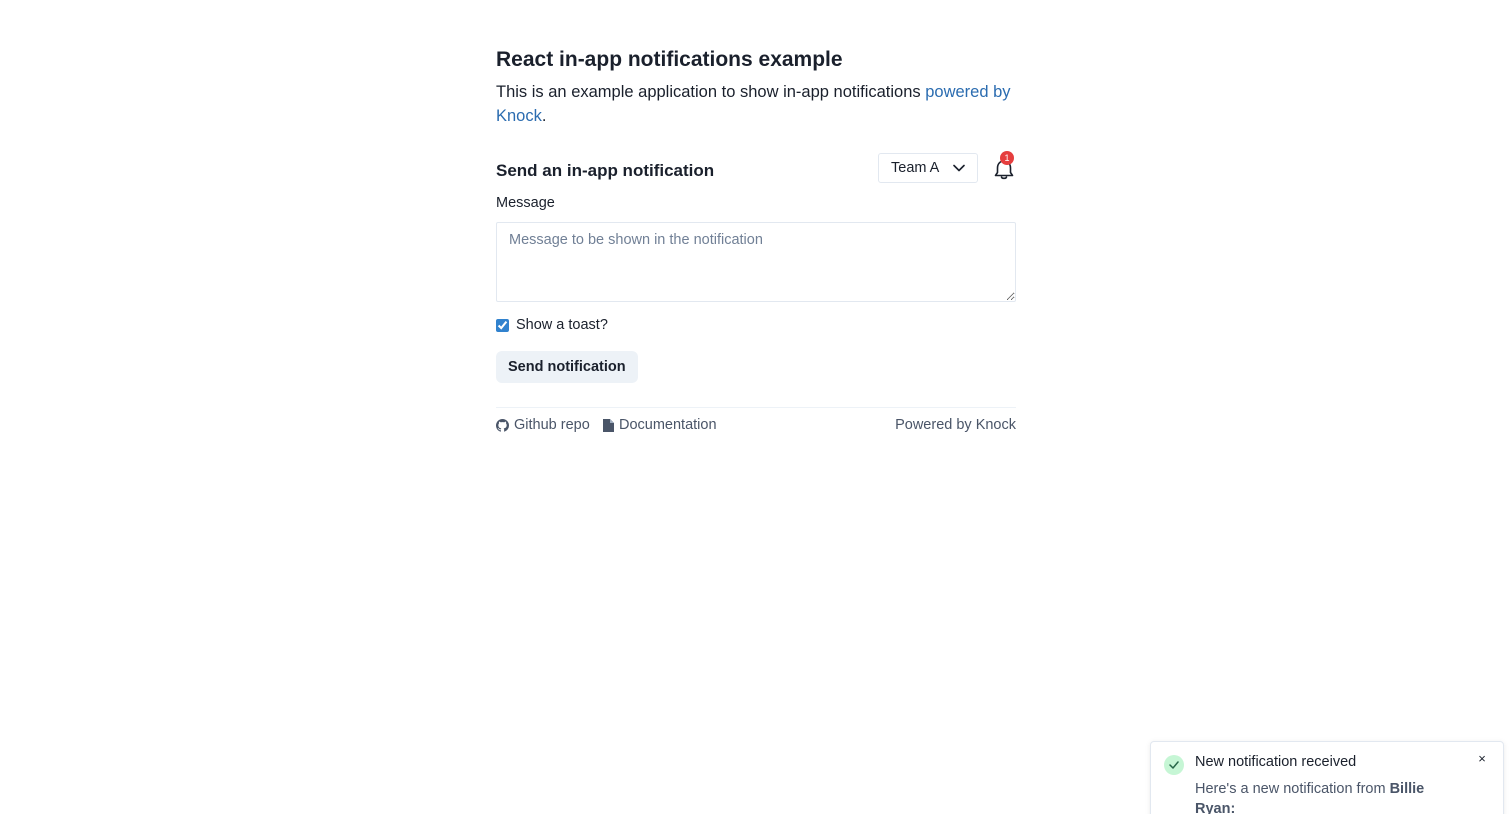 This screenshot has width=1512, height=814. I want to click on send-section-title: Send an in-app notification, so click(605, 170).